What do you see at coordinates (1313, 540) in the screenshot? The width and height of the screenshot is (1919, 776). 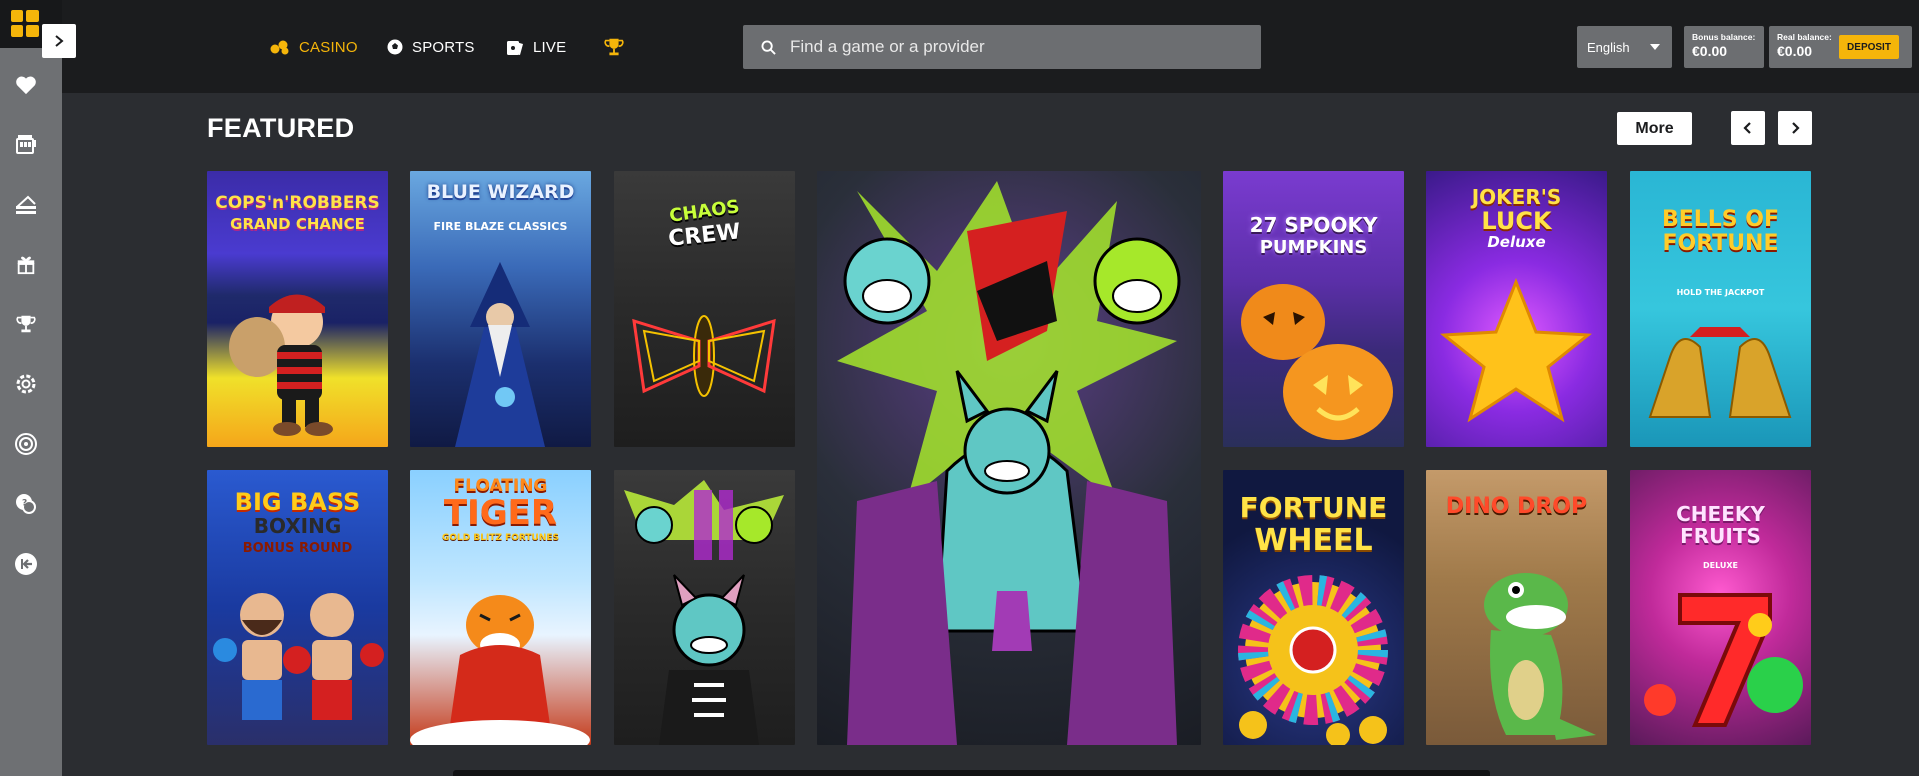 I see `game-title-line2: WHEEL` at bounding box center [1313, 540].